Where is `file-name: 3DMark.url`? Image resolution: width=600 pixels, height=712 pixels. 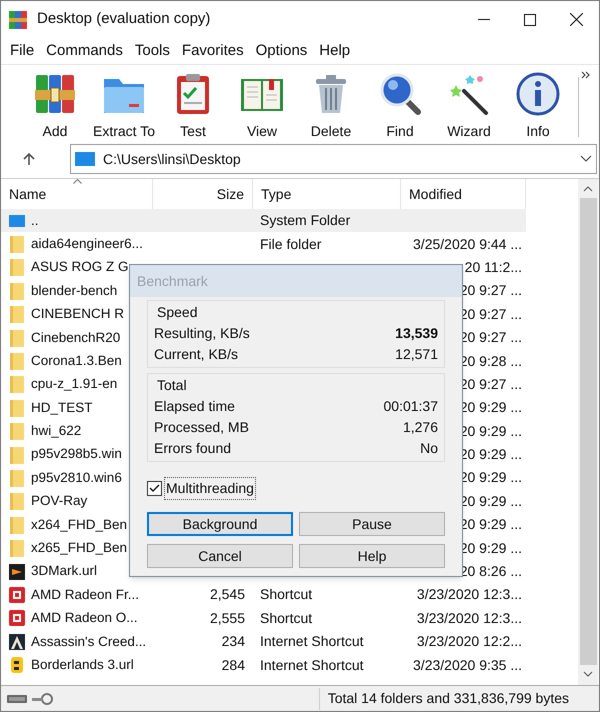
file-name: 3DMark.url is located at coordinates (64, 571).